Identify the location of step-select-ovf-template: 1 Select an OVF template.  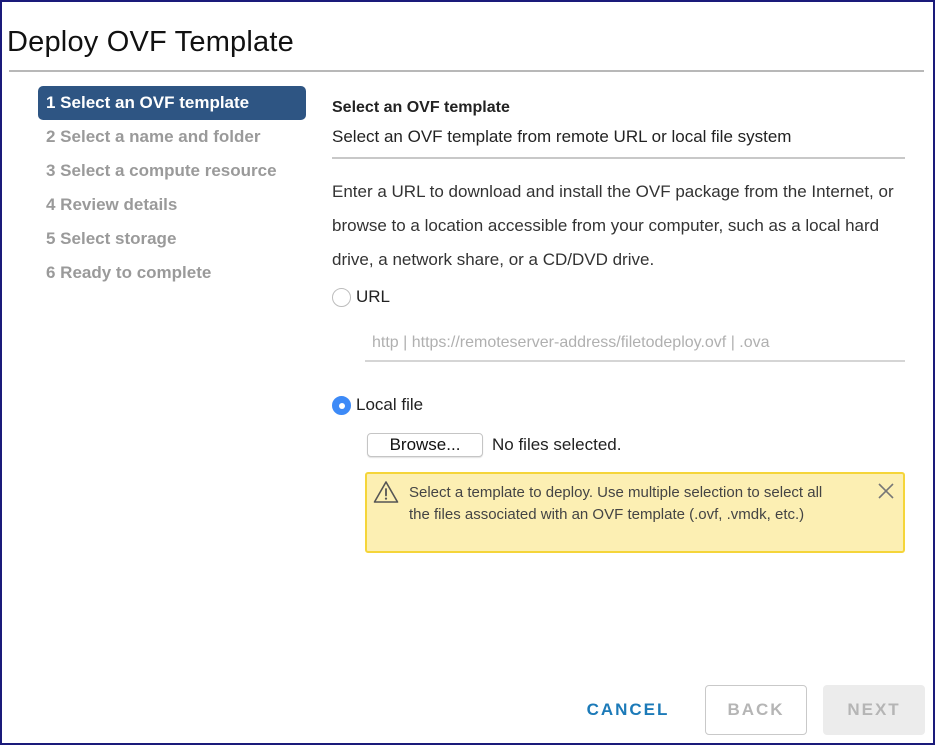
(172, 103).